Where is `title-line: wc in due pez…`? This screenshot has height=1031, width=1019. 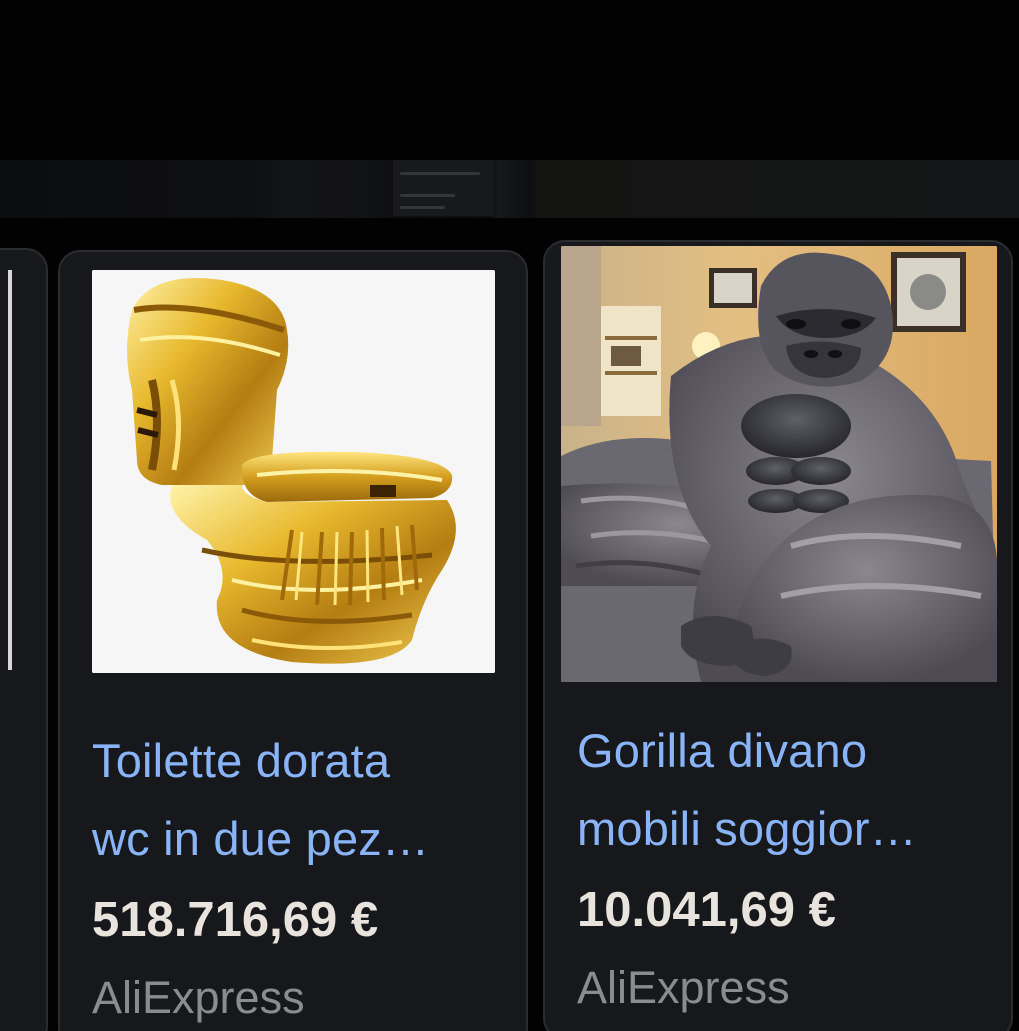
title-line: wc in due pez… is located at coordinates (261, 838).